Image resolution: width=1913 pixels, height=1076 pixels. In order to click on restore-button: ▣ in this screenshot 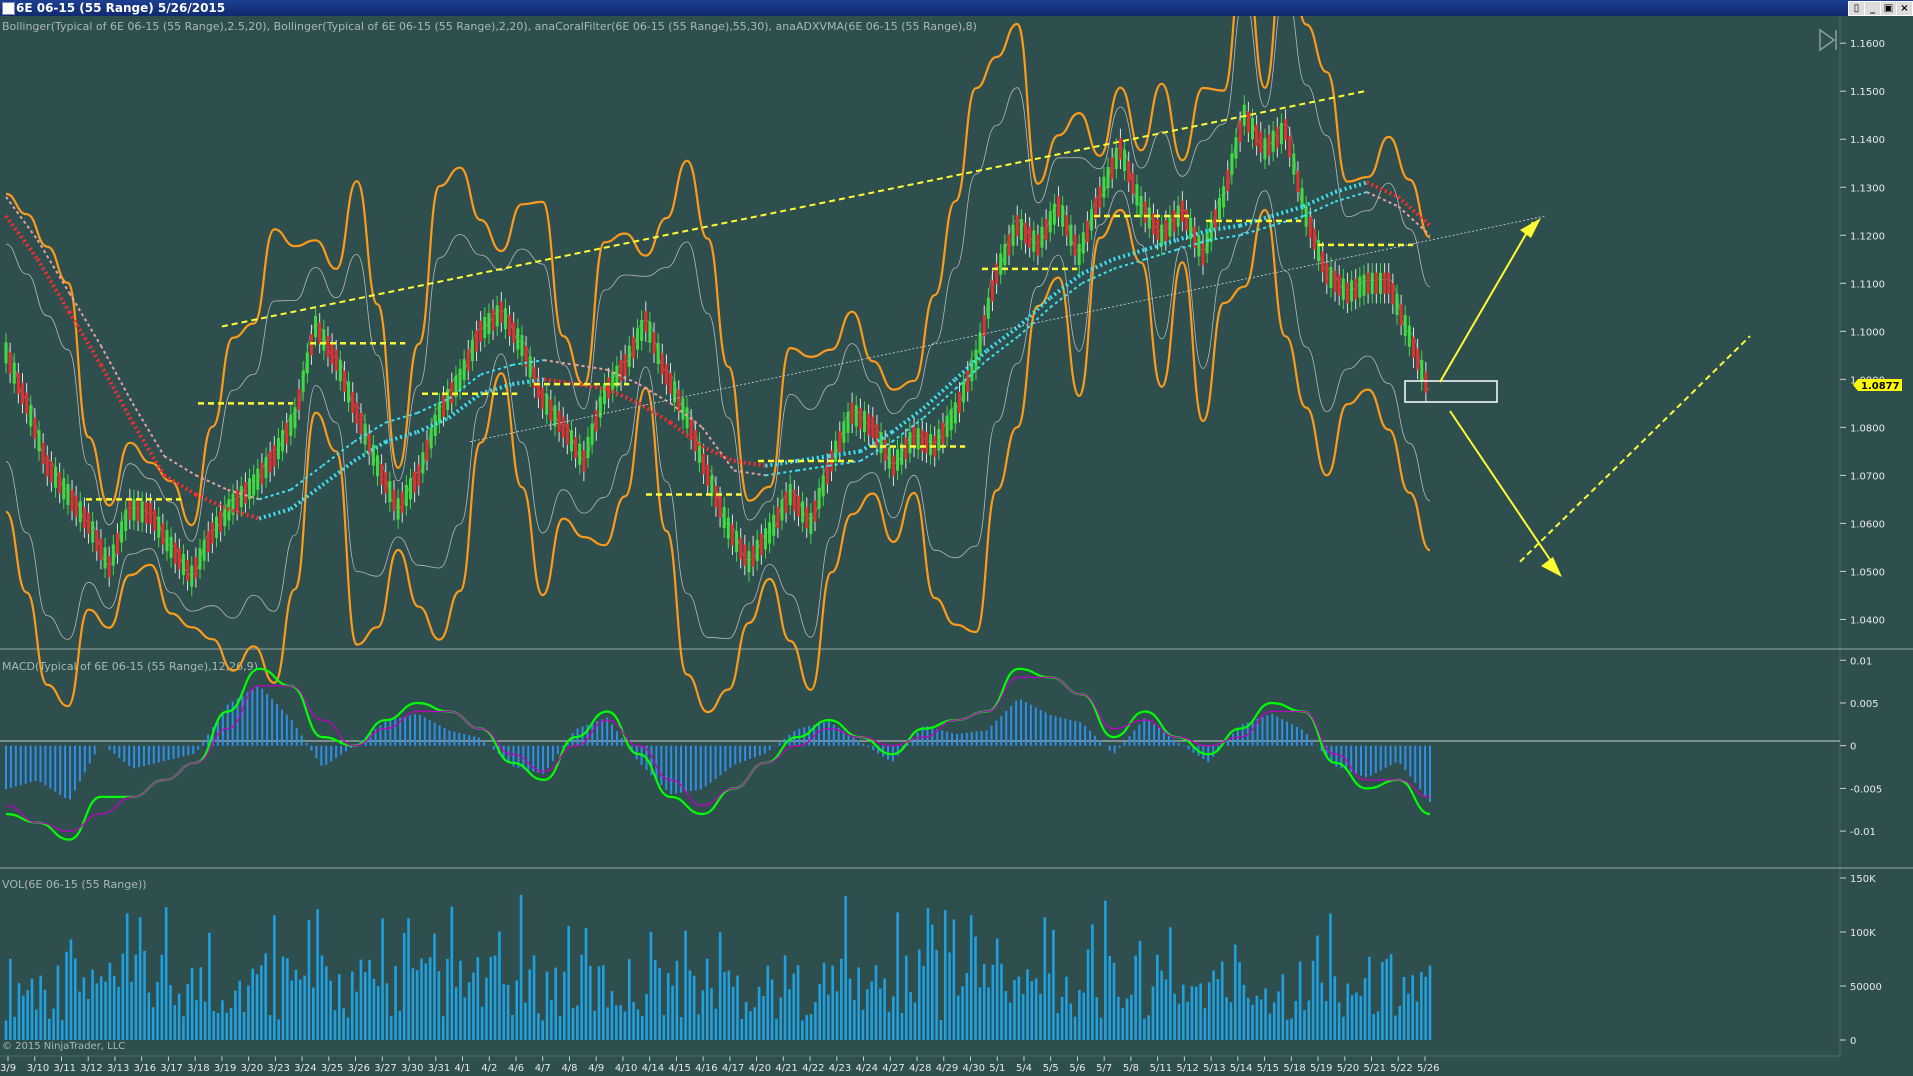, I will do `click(1888, 8)`.